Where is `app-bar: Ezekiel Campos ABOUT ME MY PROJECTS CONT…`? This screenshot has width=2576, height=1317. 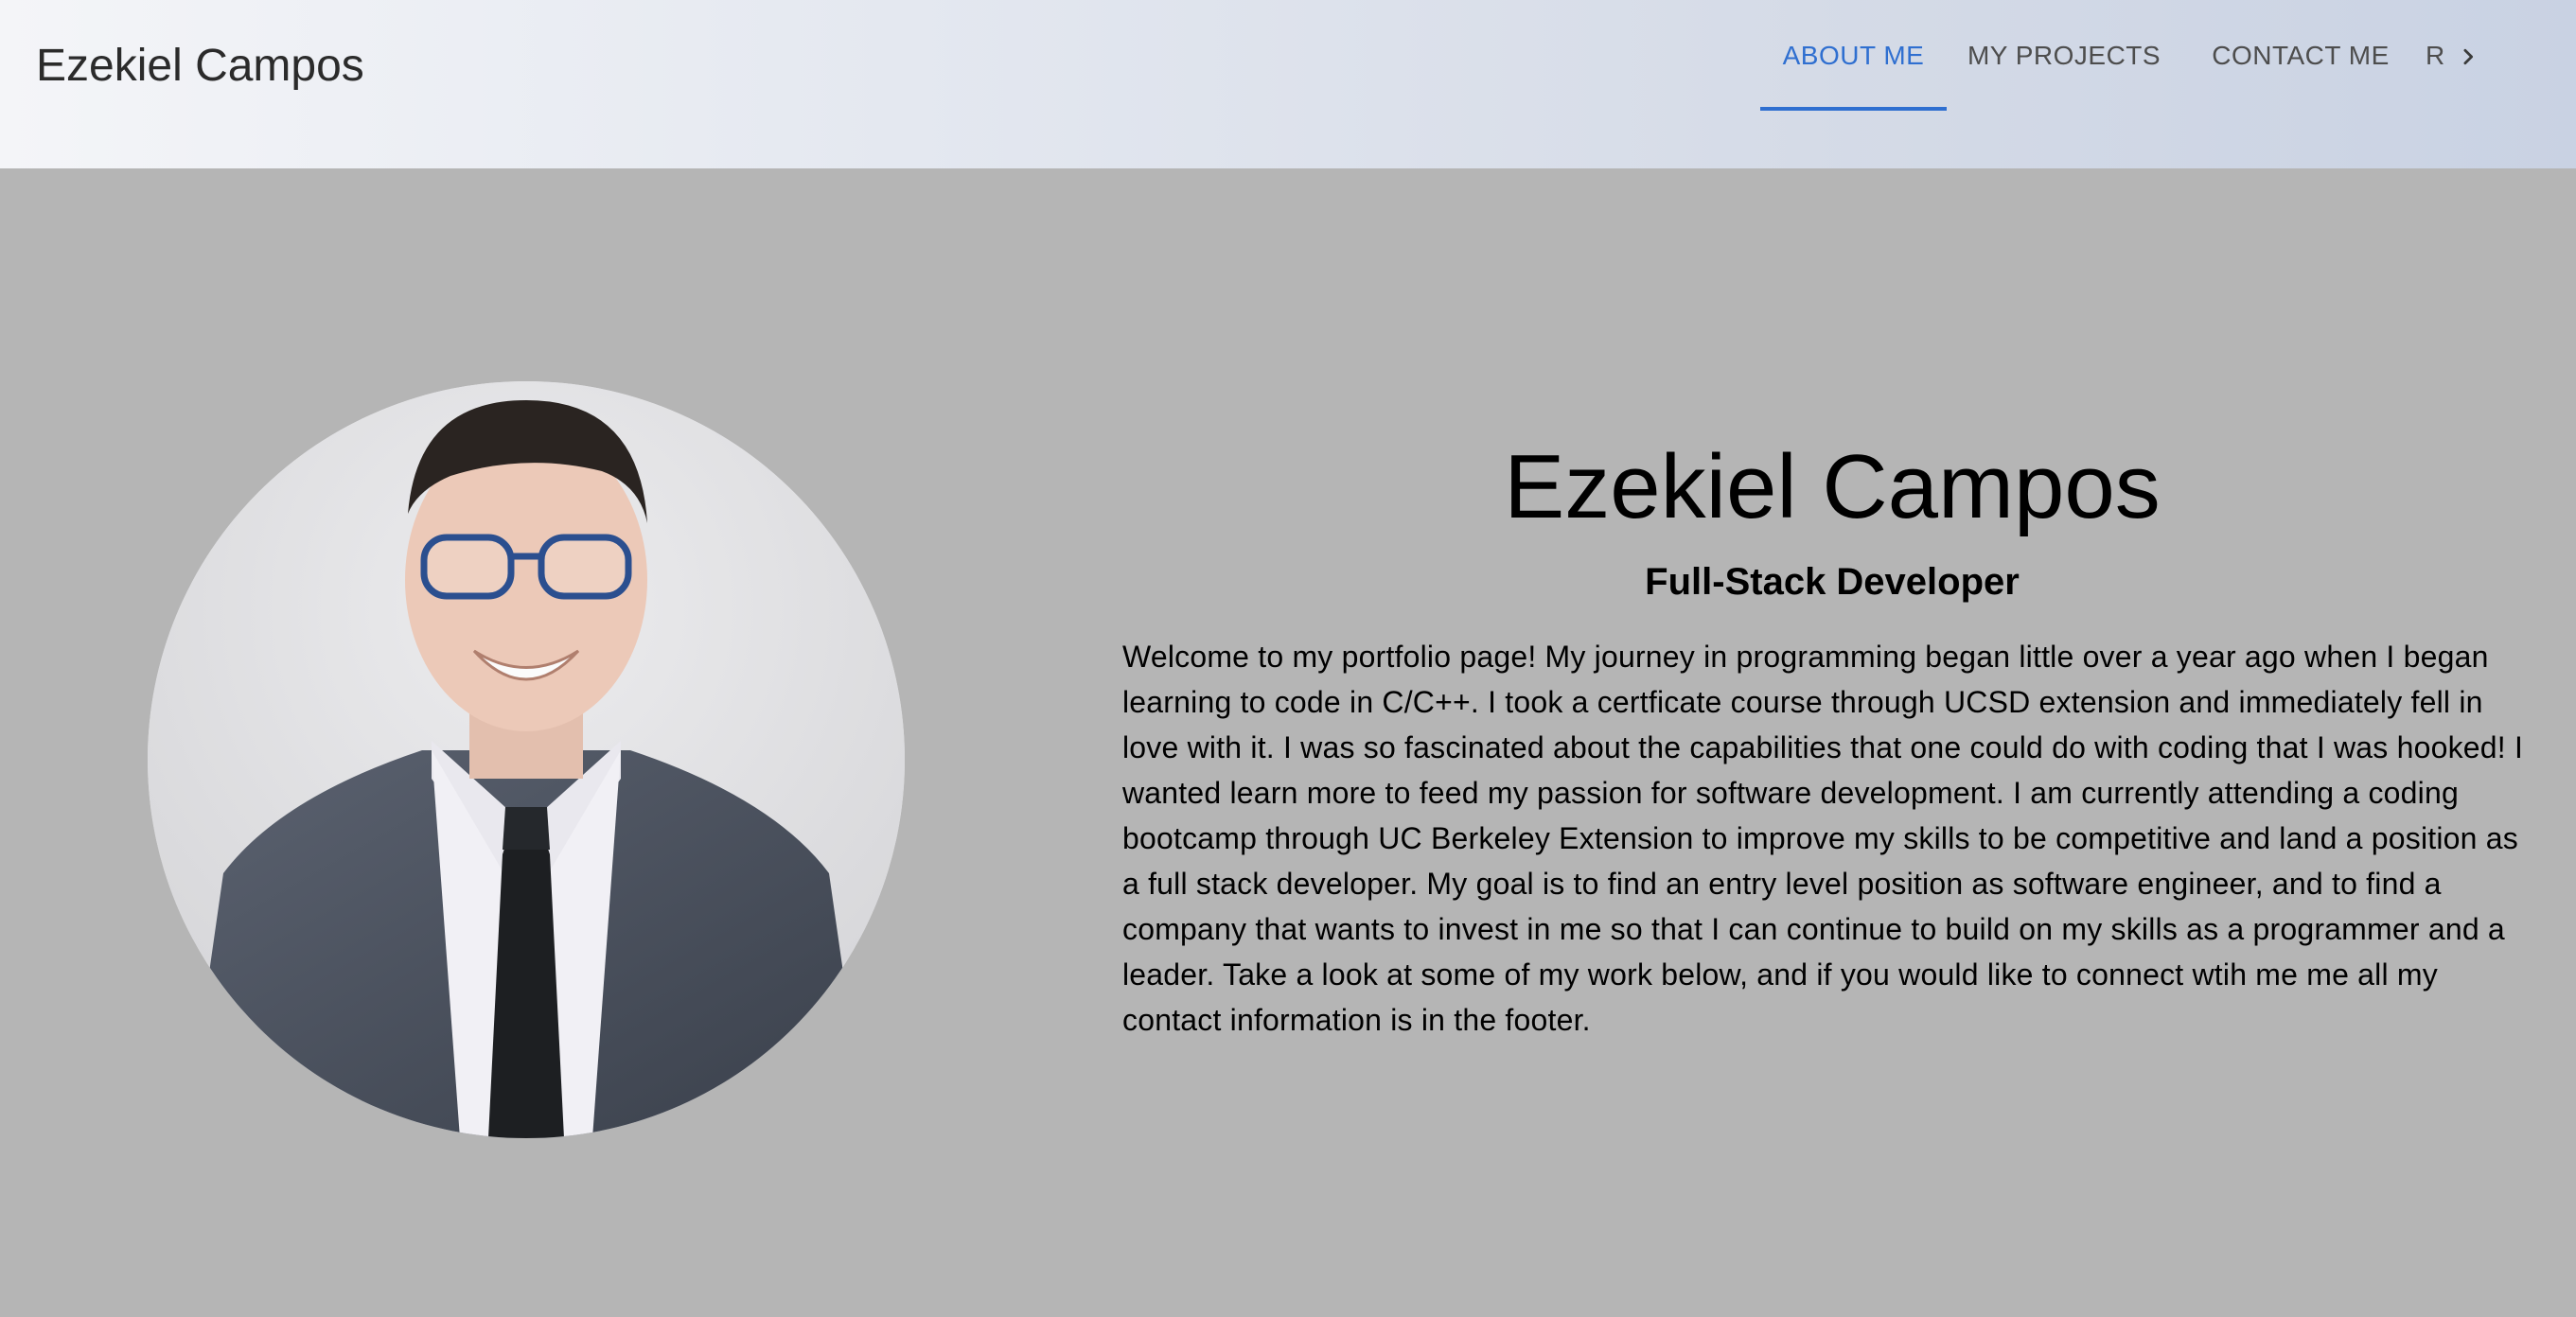 app-bar: Ezekiel Campos ABOUT ME MY PROJECTS CONT… is located at coordinates (1288, 84).